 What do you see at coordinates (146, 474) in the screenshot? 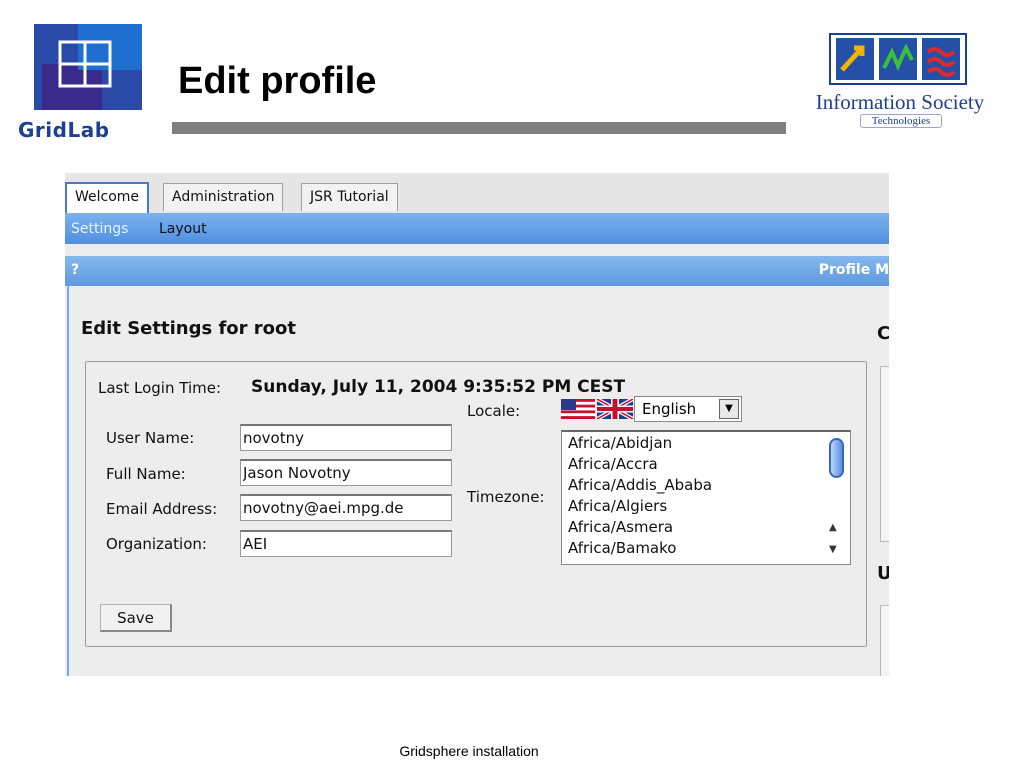
I see `full-name-label: Full Name:` at bounding box center [146, 474].